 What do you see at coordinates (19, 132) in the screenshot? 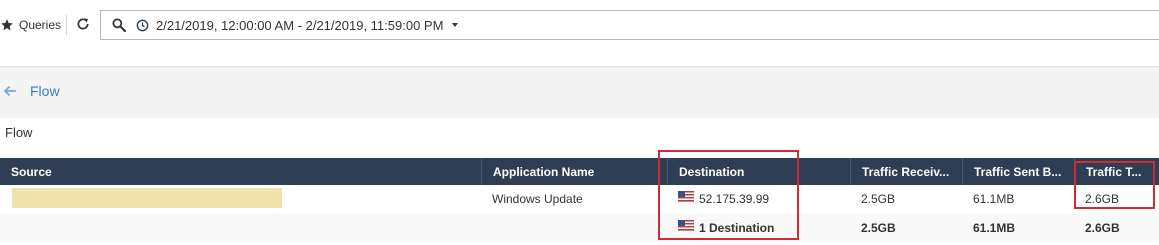
I see `section-title: Flow` at bounding box center [19, 132].